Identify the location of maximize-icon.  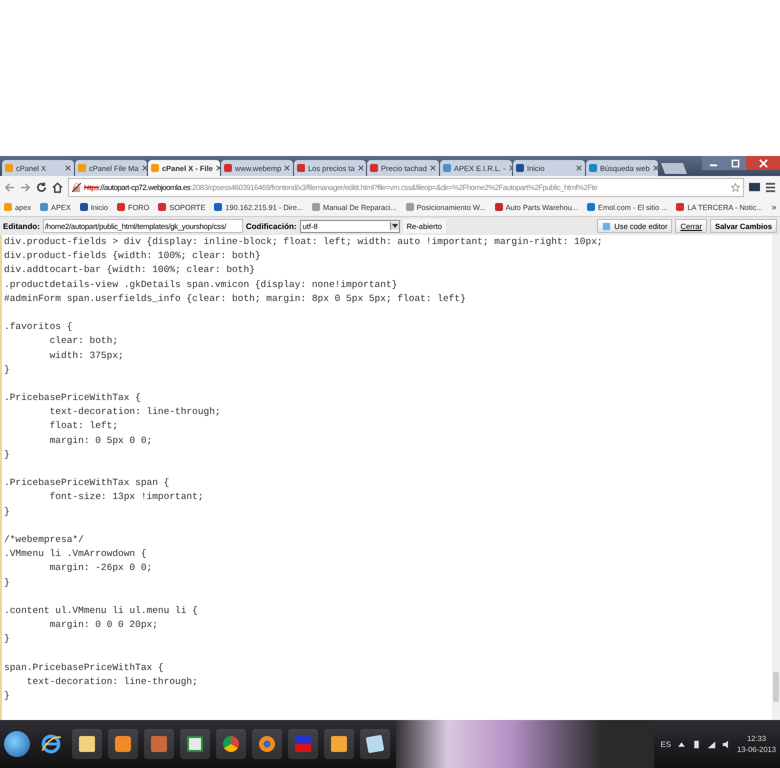
(735, 163).